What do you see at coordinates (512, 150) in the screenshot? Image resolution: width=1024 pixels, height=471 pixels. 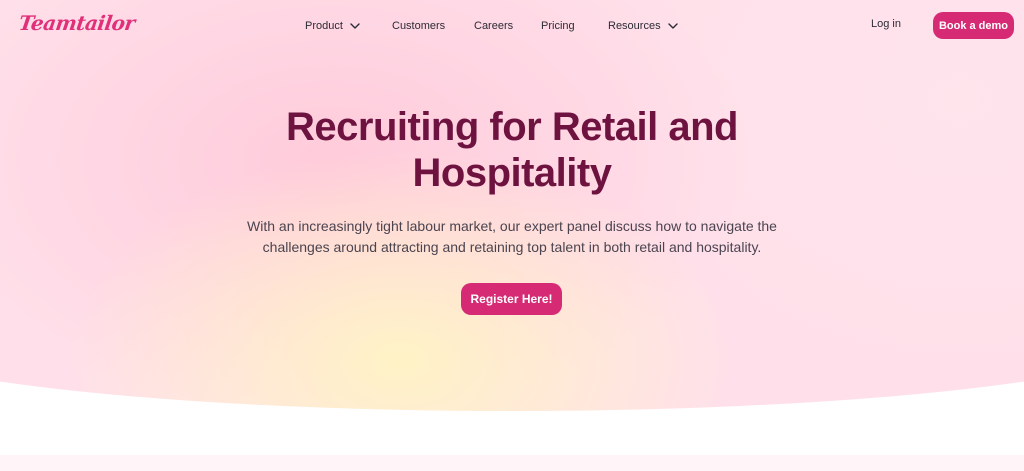 I see `hero-title: Recruiting for Retail and Hospitality` at bounding box center [512, 150].